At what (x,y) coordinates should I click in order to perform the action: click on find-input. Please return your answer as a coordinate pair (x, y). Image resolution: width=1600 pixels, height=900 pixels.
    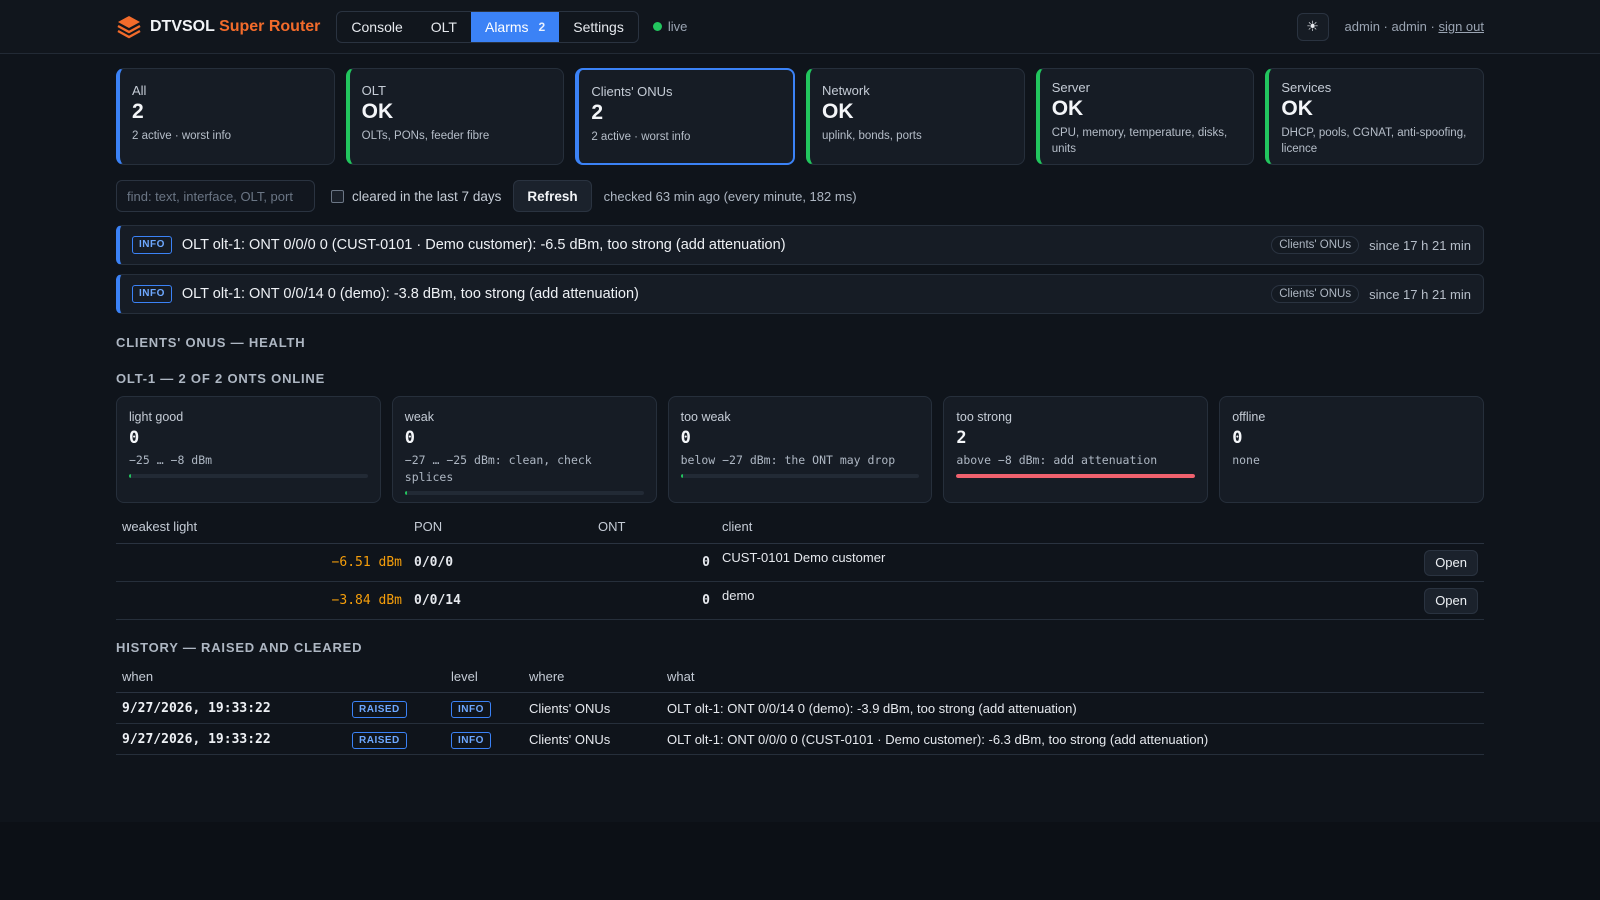
    Looking at the image, I should click on (215, 196).